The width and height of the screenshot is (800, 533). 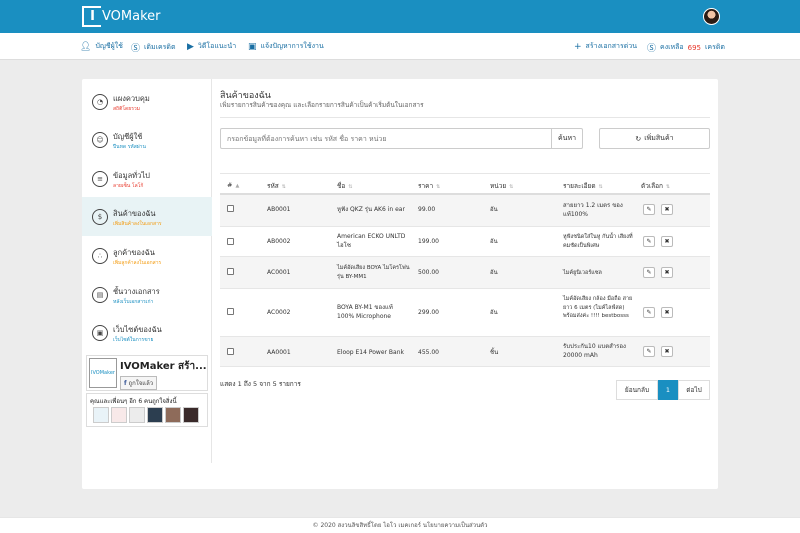 I want to click on facebook-friends-widget: คุณและเพื่อนๆ อีก 6 คนถูกใจสิ่งนี้, so click(x=147, y=410).